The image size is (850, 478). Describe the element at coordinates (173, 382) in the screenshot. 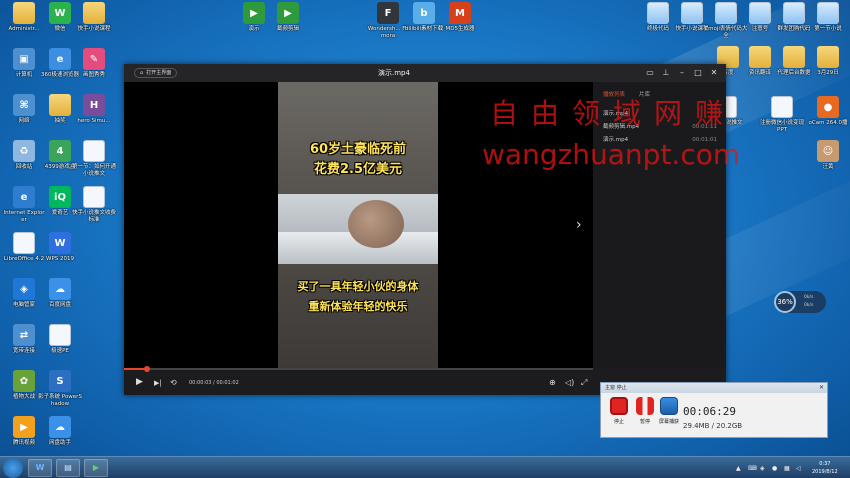

I see `loop-icon: ⟲` at that location.